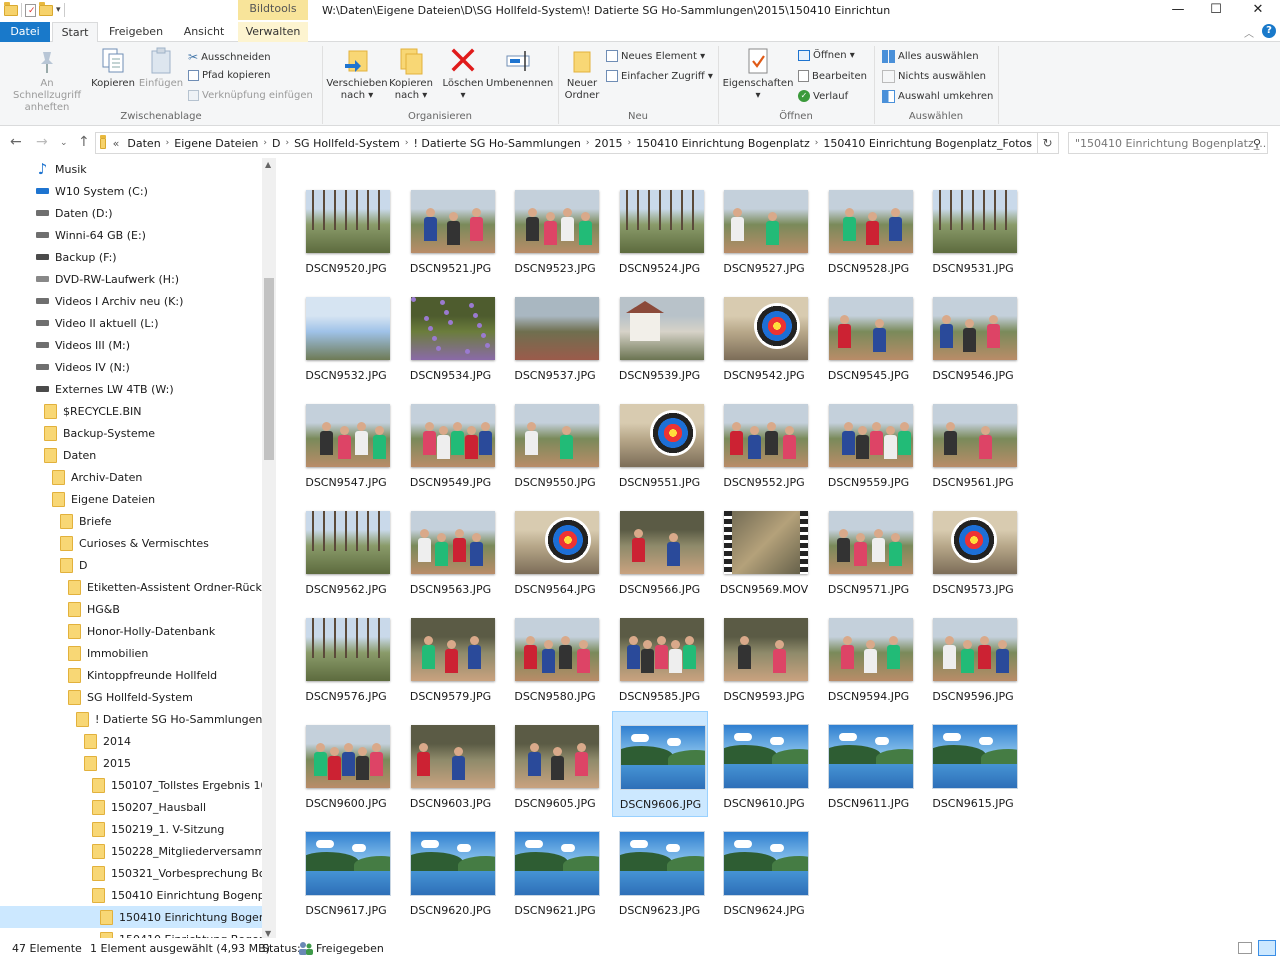 This screenshot has width=1280, height=960. What do you see at coordinates (869, 764) in the screenshot?
I see `file-tile: DSCN9611.JPG` at bounding box center [869, 764].